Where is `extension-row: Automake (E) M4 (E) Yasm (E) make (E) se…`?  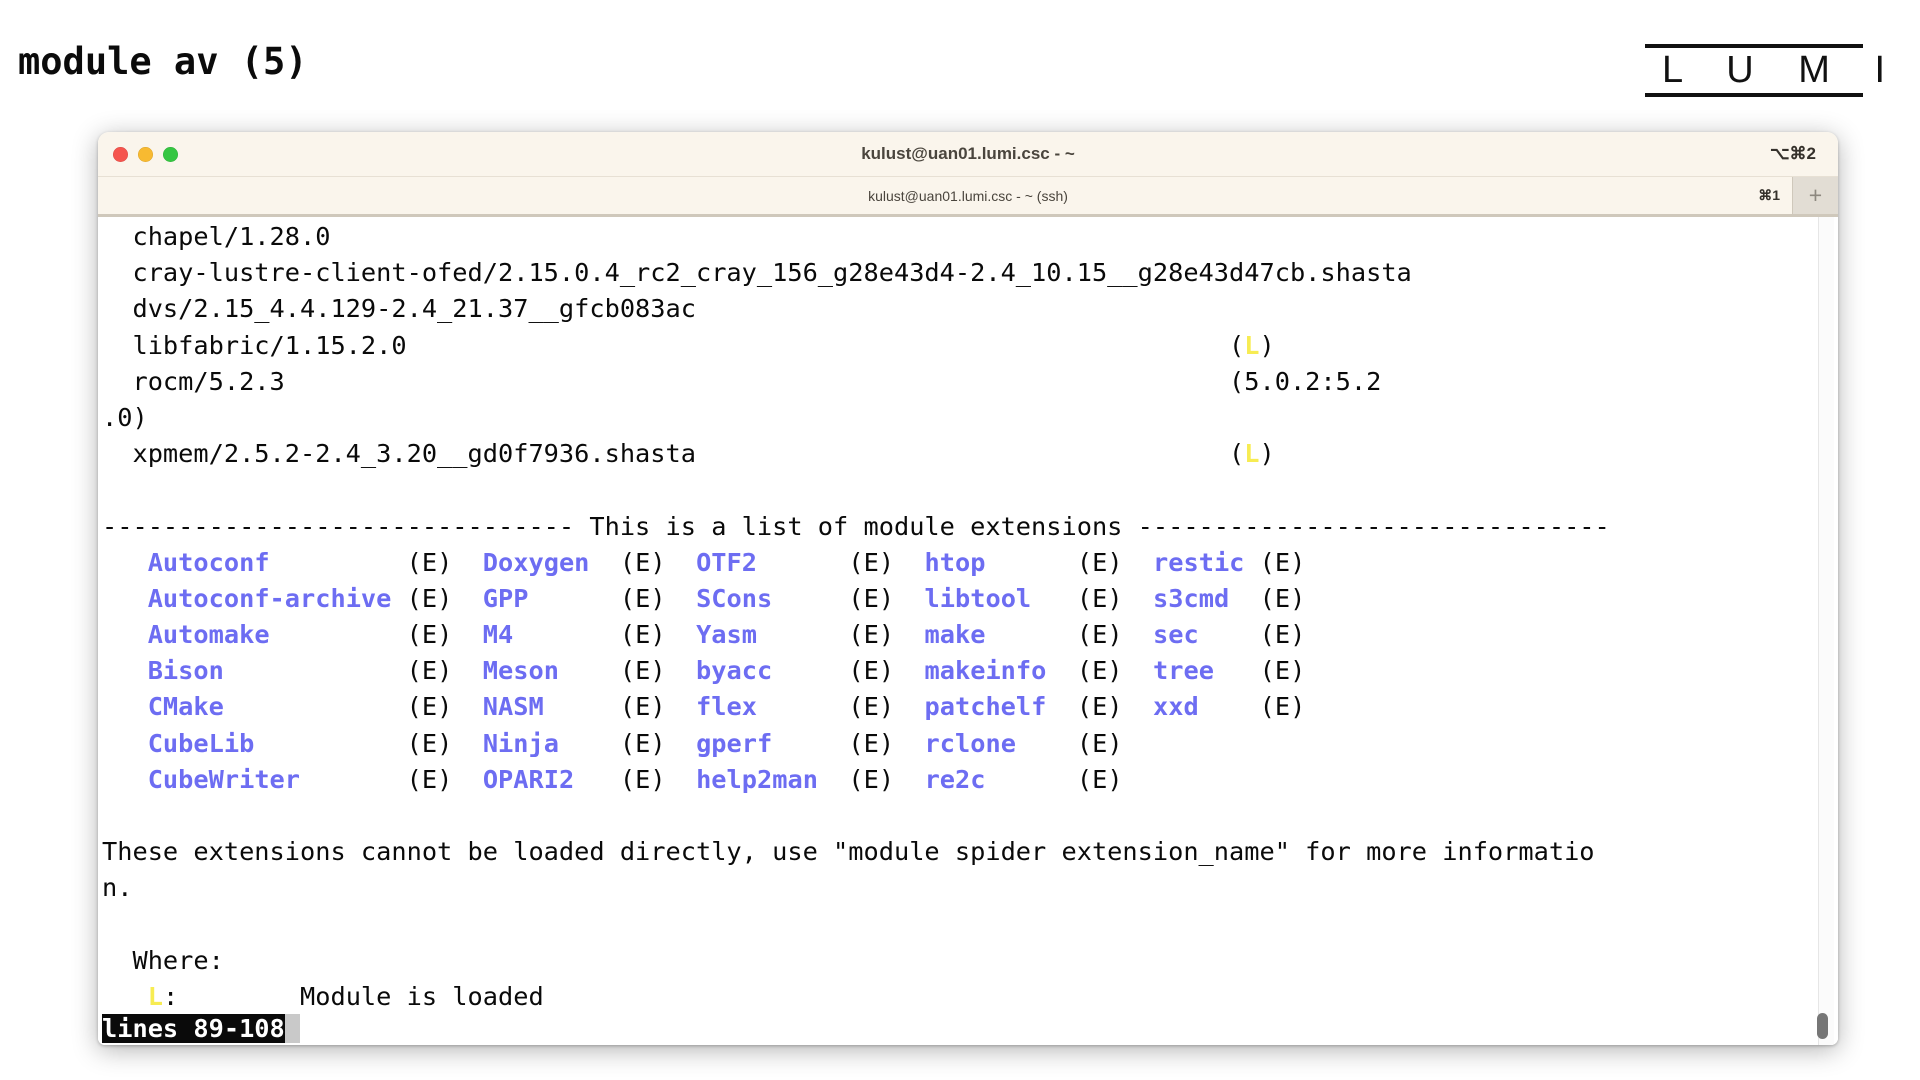
extension-row: Automake (E) M4 (E) Yasm (E) make (E) se… is located at coordinates (726, 635).